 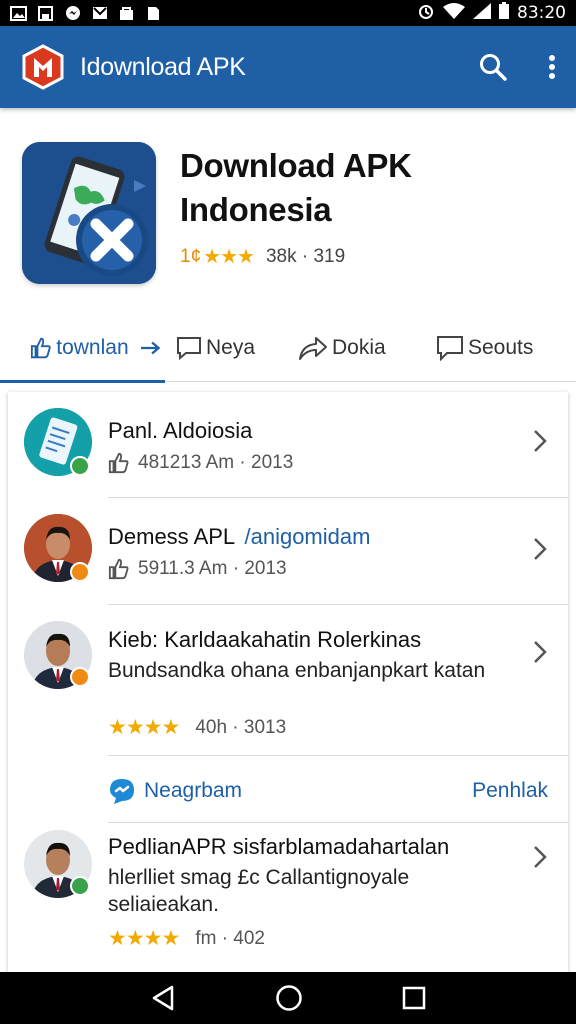 I want to click on download-count: 38k · 319, so click(x=305, y=256).